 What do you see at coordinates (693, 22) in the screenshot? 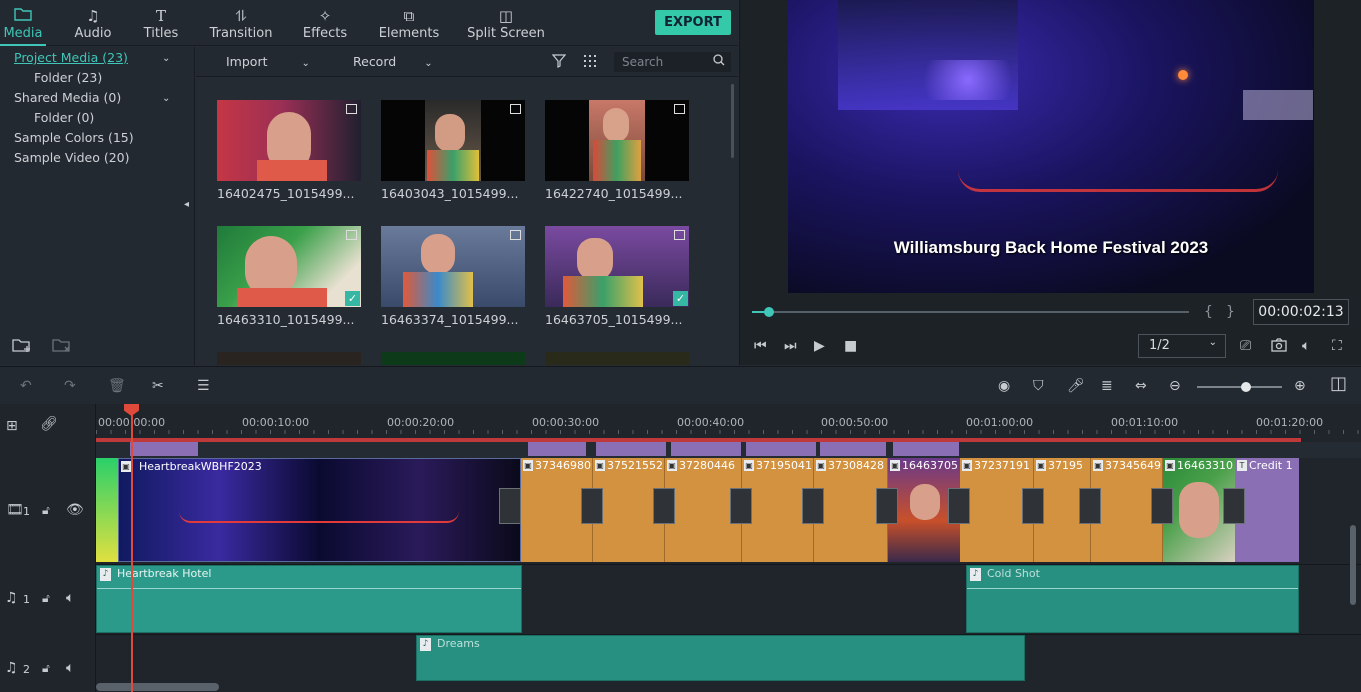
I see `export-button: EXPORT` at bounding box center [693, 22].